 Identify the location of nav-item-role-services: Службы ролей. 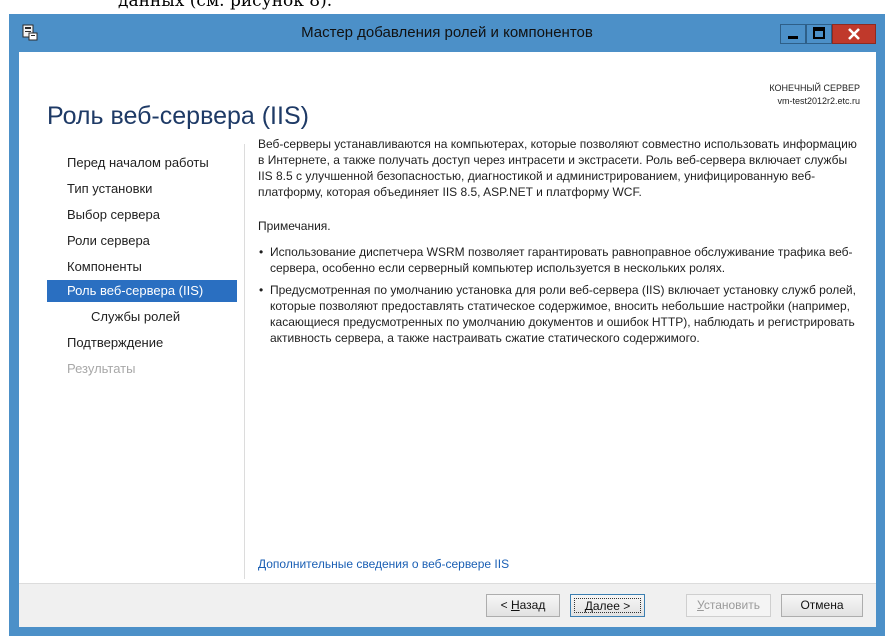
(142, 317).